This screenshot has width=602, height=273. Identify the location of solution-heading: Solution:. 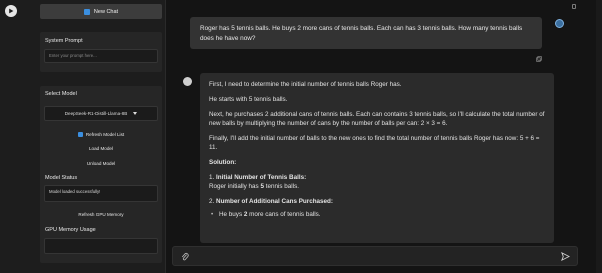
(223, 162).